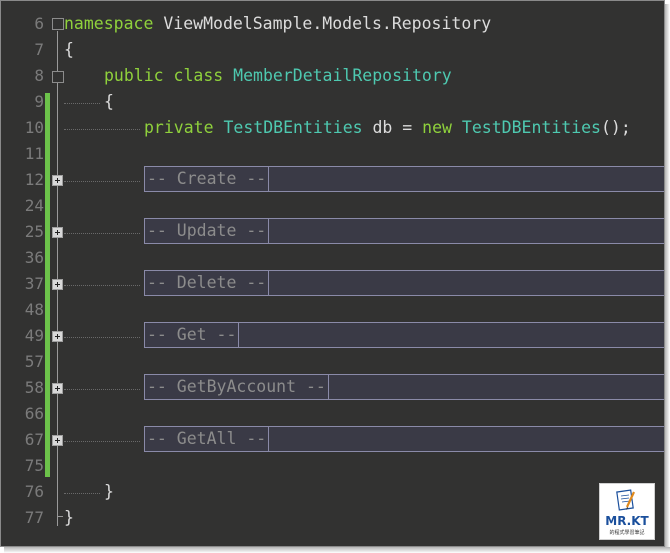  Describe the element at coordinates (332, 258) in the screenshot. I see `code-line: 36` at that location.